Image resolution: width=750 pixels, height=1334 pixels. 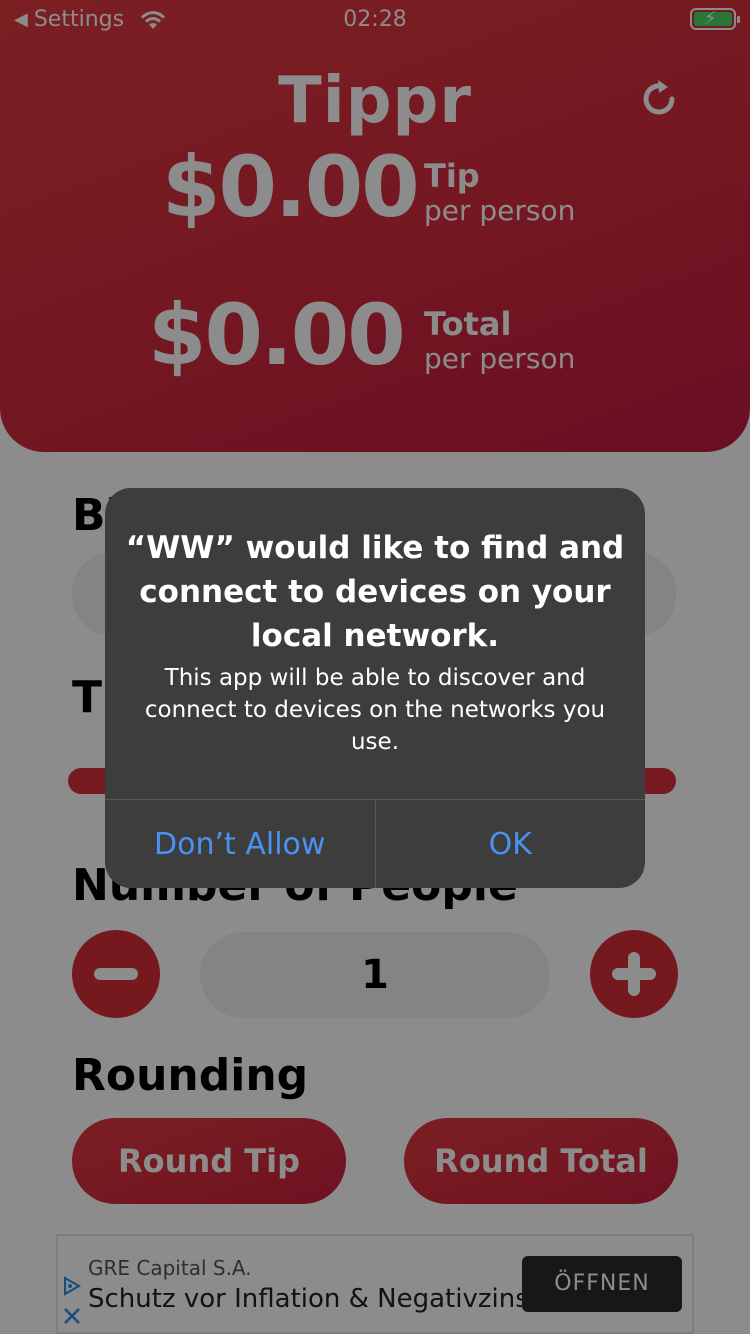 I want to click on alert-button-row: Don’t Allow OK, so click(x=375, y=843).